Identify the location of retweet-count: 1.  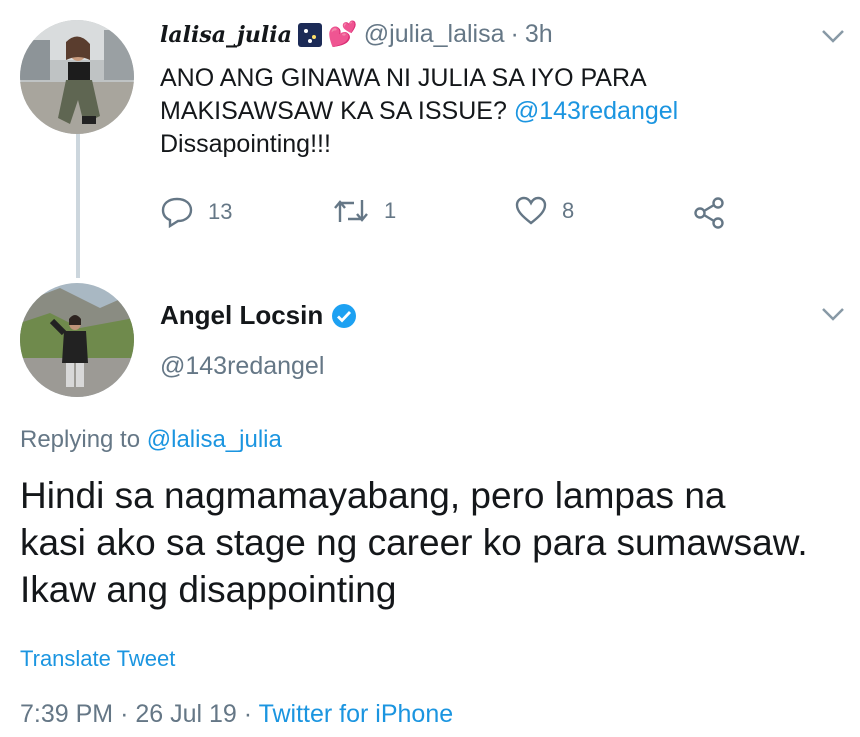
(390, 210).